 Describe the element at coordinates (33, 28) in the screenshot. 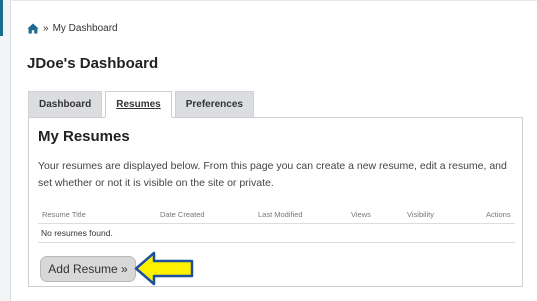

I see `home-icon` at that location.